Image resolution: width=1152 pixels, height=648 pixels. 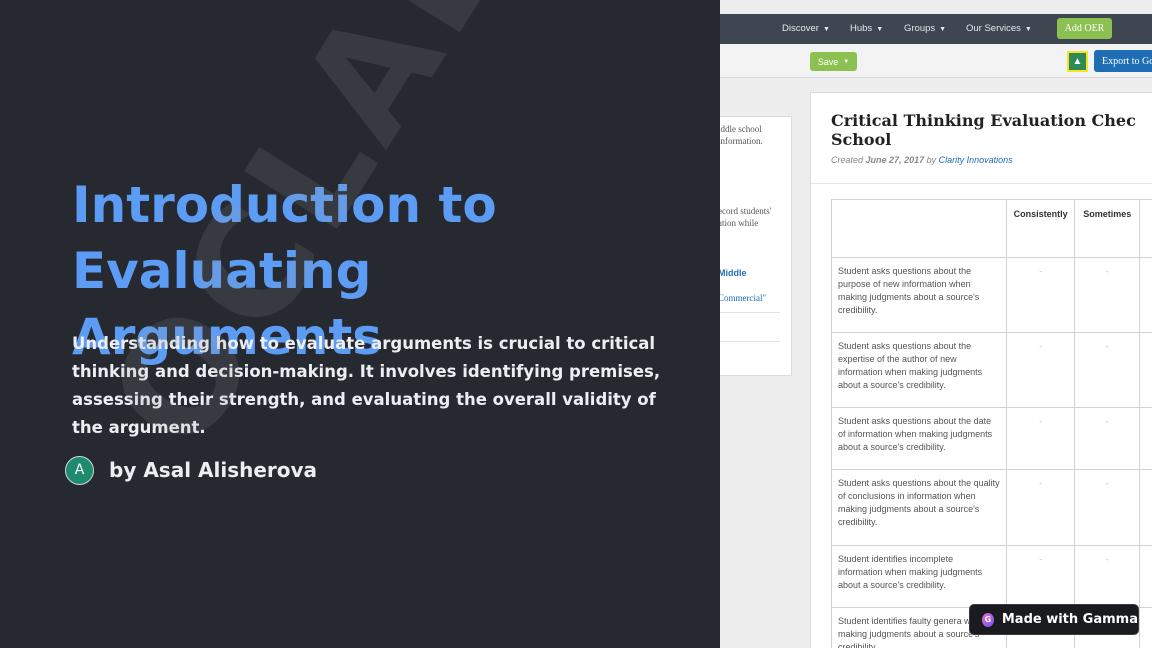 I want to click on nav-our-services: Our Services ▼, so click(x=999, y=28).